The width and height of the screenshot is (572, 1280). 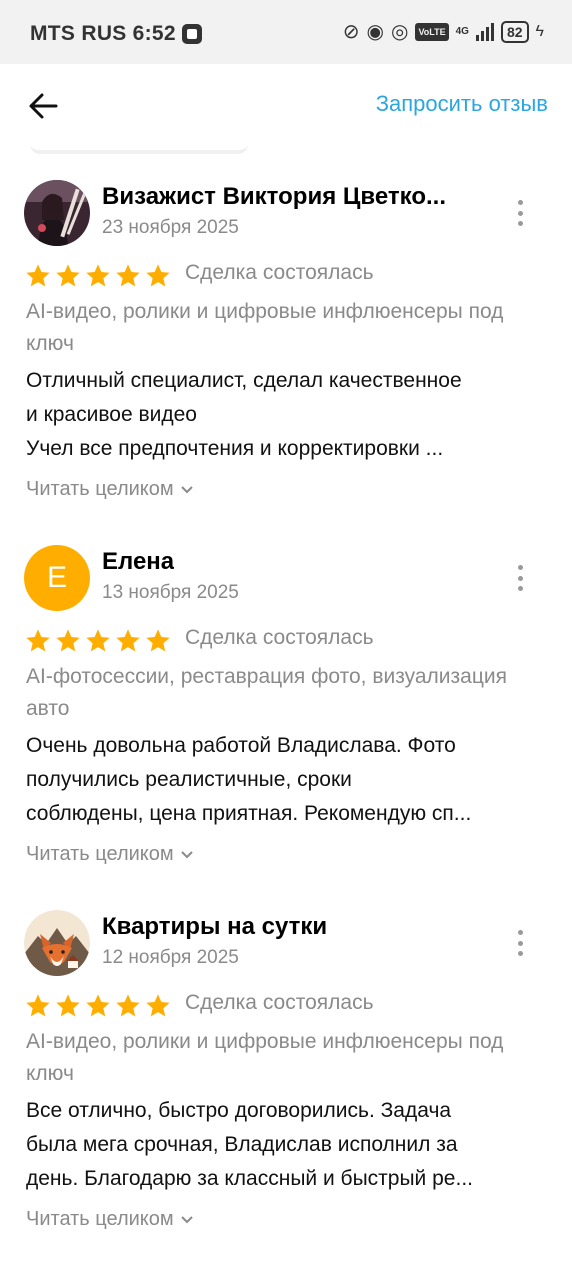 I want to click on status-bar-right: ⊘ ◉ ◎ VoLTE 4G 82 ϟ, so click(x=443, y=32).